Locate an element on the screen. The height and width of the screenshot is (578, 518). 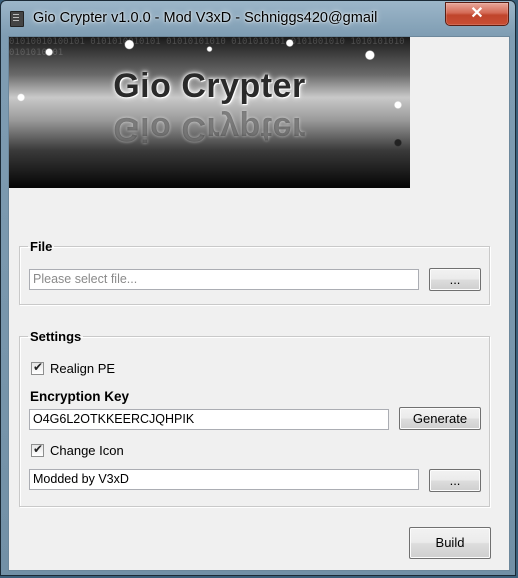
close-button: ✕ is located at coordinates (477, 14).